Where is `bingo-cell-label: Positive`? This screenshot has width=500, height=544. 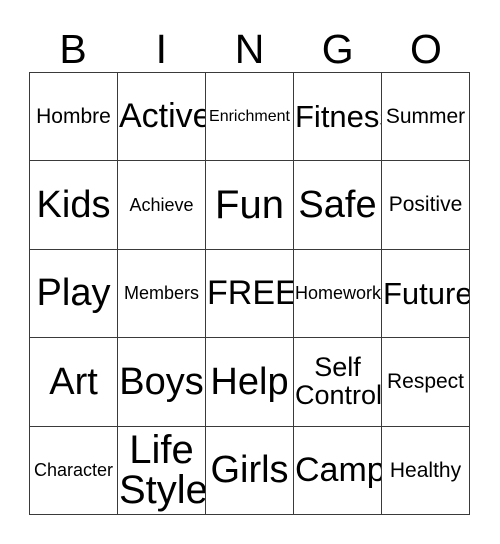 bingo-cell-label: Positive is located at coordinates (425, 205).